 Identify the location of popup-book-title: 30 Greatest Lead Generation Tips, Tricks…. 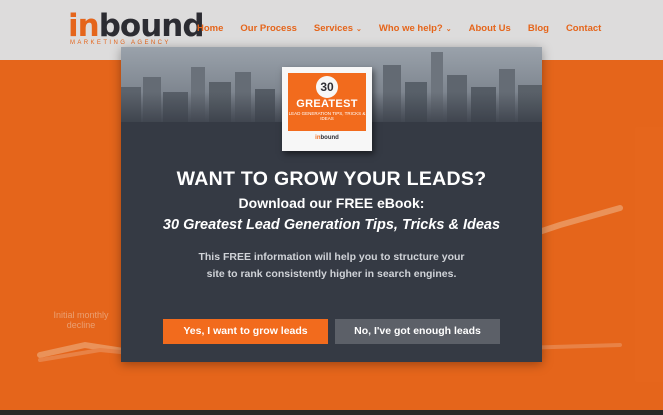
(331, 225).